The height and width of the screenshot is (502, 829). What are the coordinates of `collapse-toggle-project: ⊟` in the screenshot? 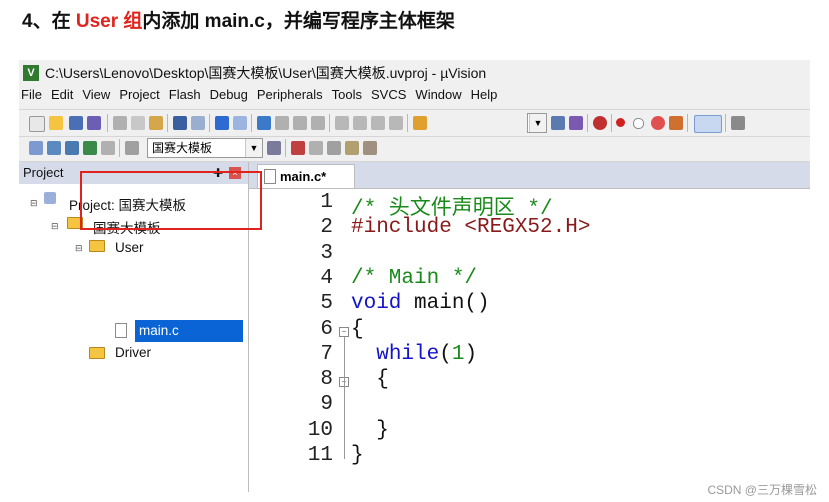 It's located at (34, 203).